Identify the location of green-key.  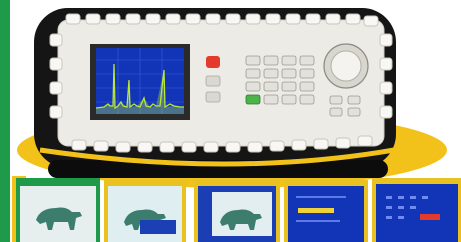
(253, 99).